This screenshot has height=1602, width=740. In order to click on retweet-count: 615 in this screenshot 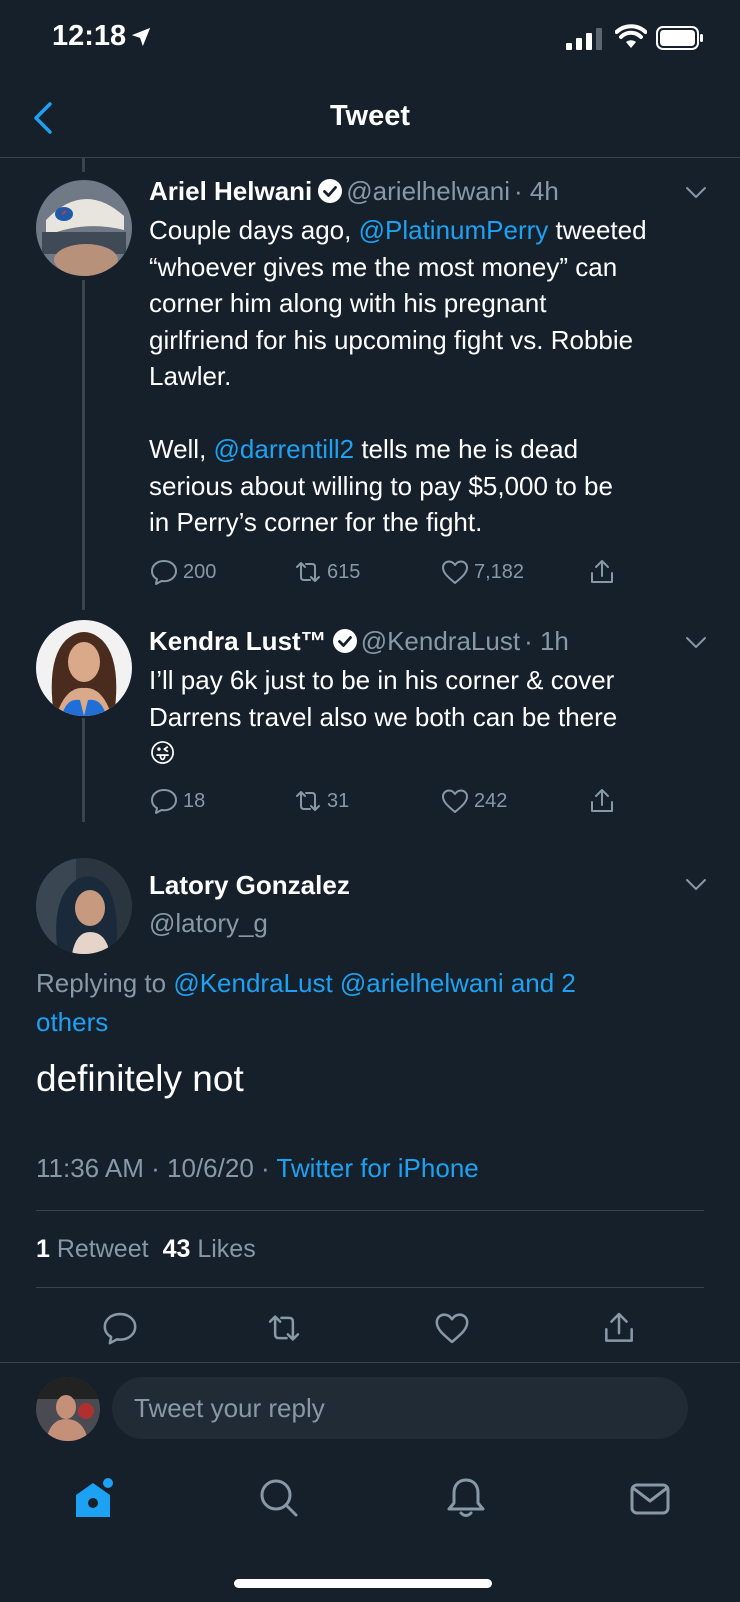, I will do `click(344, 571)`.